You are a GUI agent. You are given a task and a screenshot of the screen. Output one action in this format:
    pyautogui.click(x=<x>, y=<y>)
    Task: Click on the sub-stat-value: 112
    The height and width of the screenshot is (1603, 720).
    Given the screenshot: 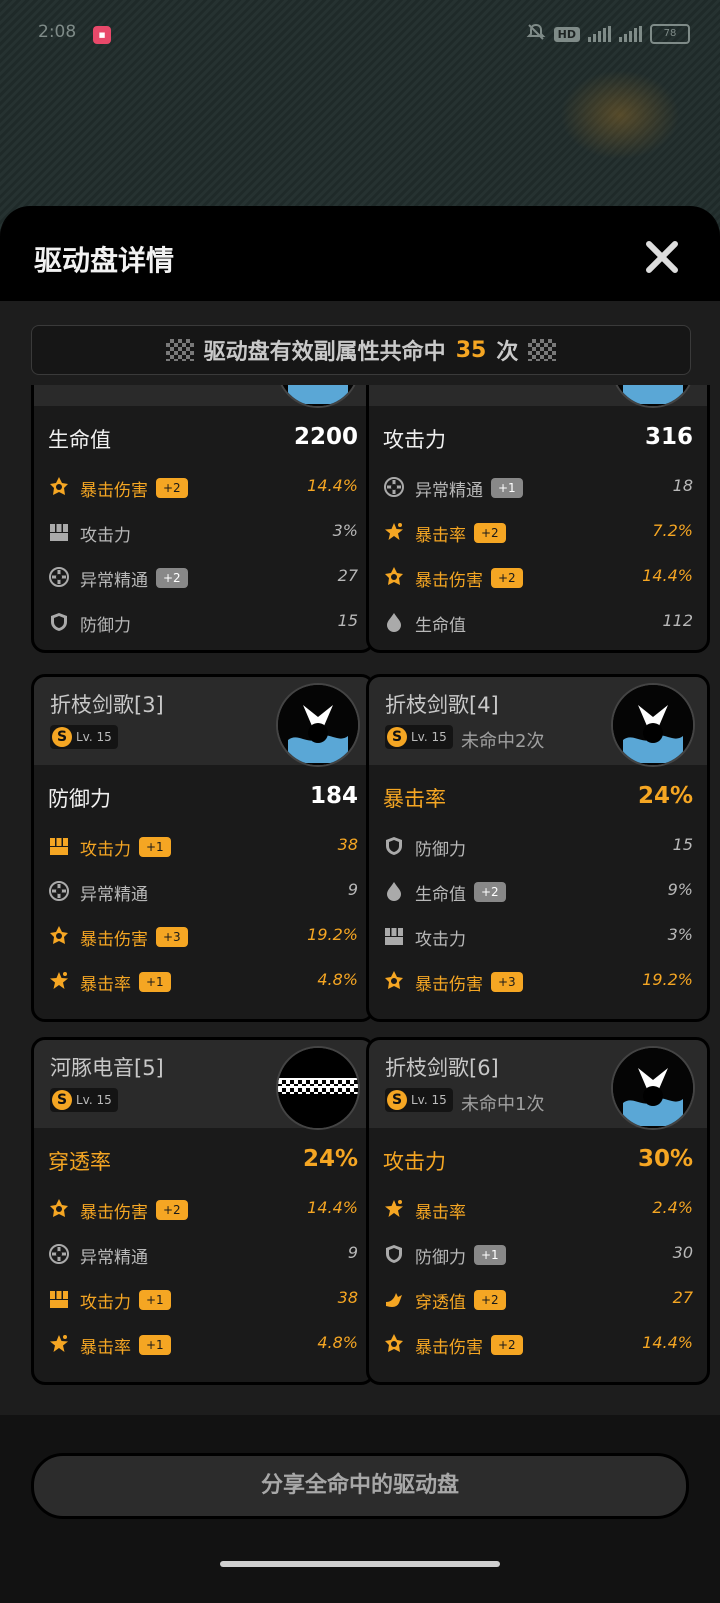 What is the action you would take?
    pyautogui.click(x=677, y=620)
    